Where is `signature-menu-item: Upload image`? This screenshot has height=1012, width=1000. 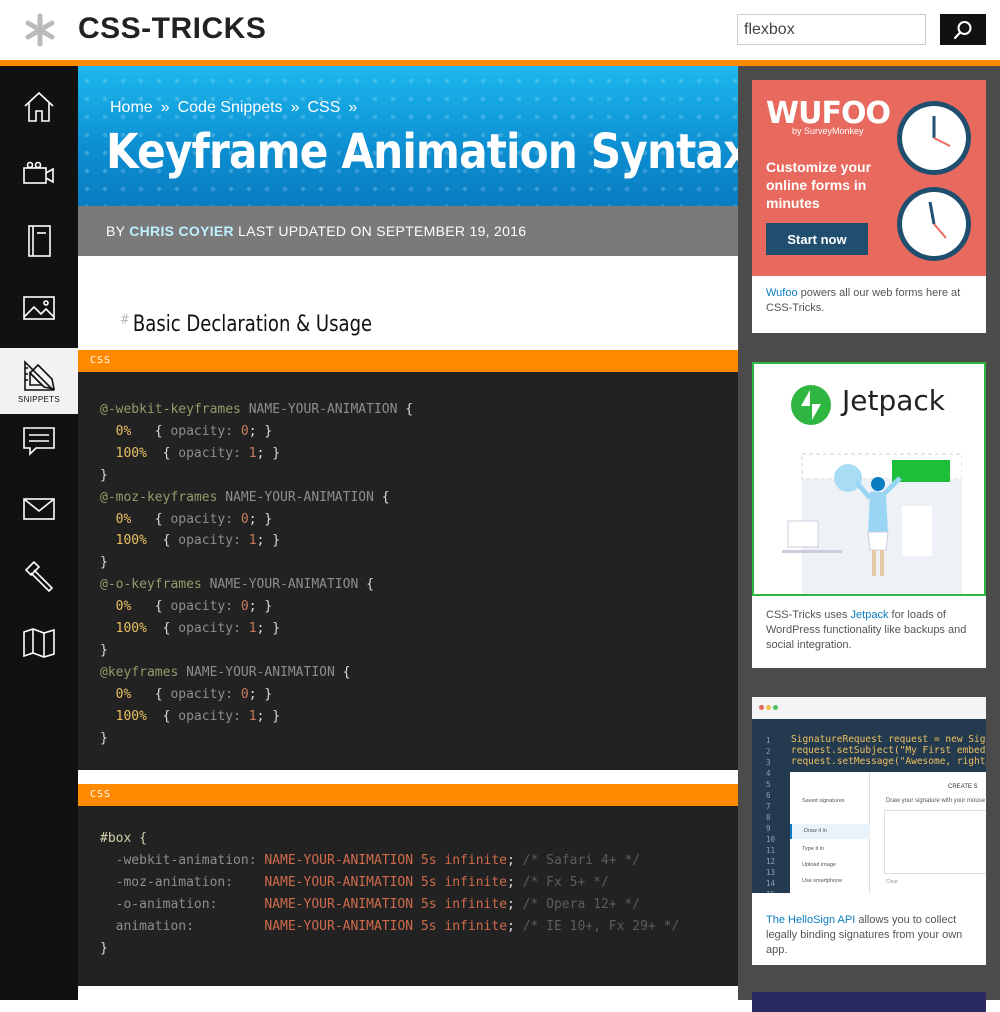 signature-menu-item: Upload image is located at coordinates (830, 865).